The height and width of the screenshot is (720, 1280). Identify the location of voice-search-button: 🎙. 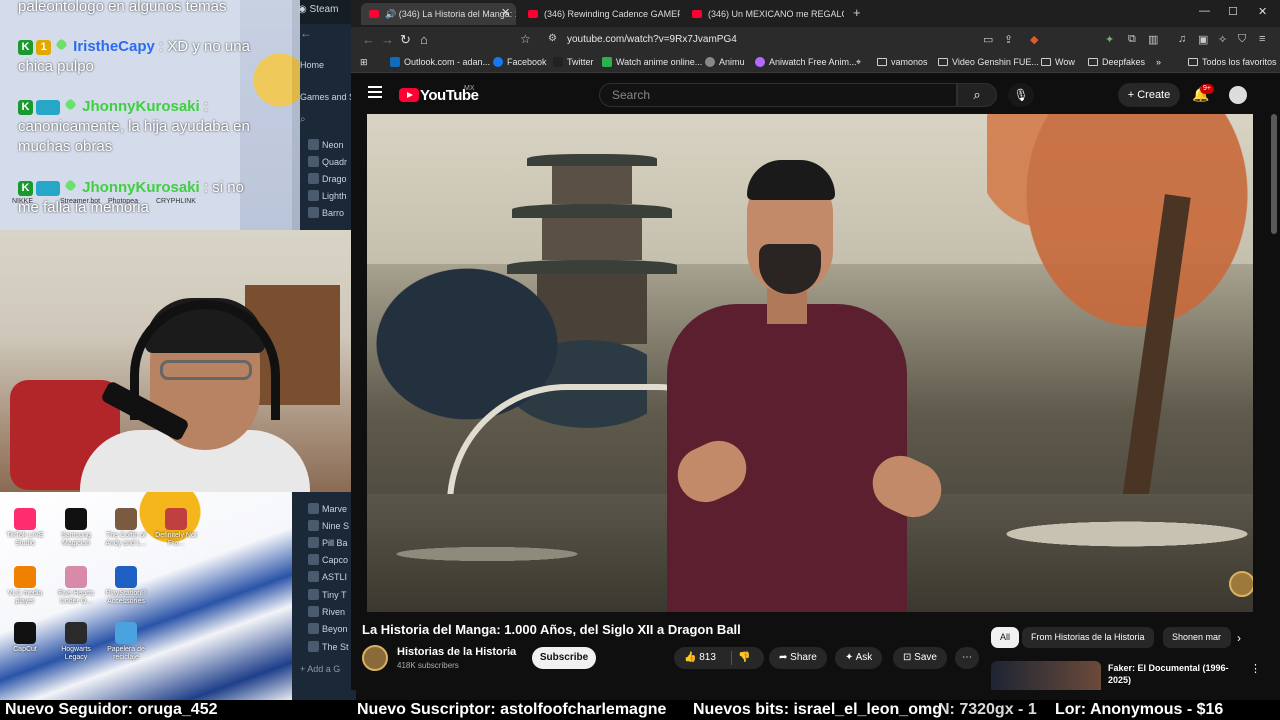
(1021, 95).